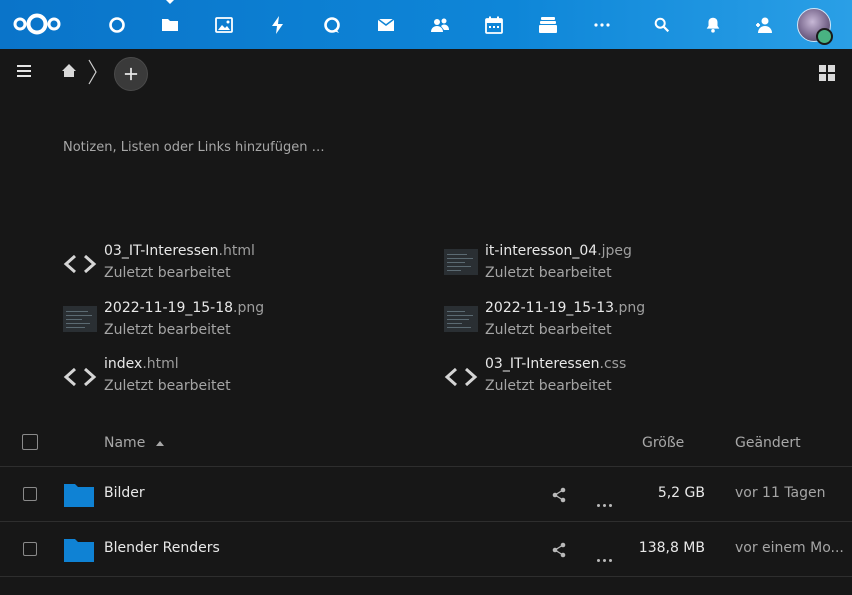 This screenshot has width=852, height=595. Describe the element at coordinates (565, 308) in the screenshot. I see `recent-file-name: 2022-11-19_15-13.png` at that location.